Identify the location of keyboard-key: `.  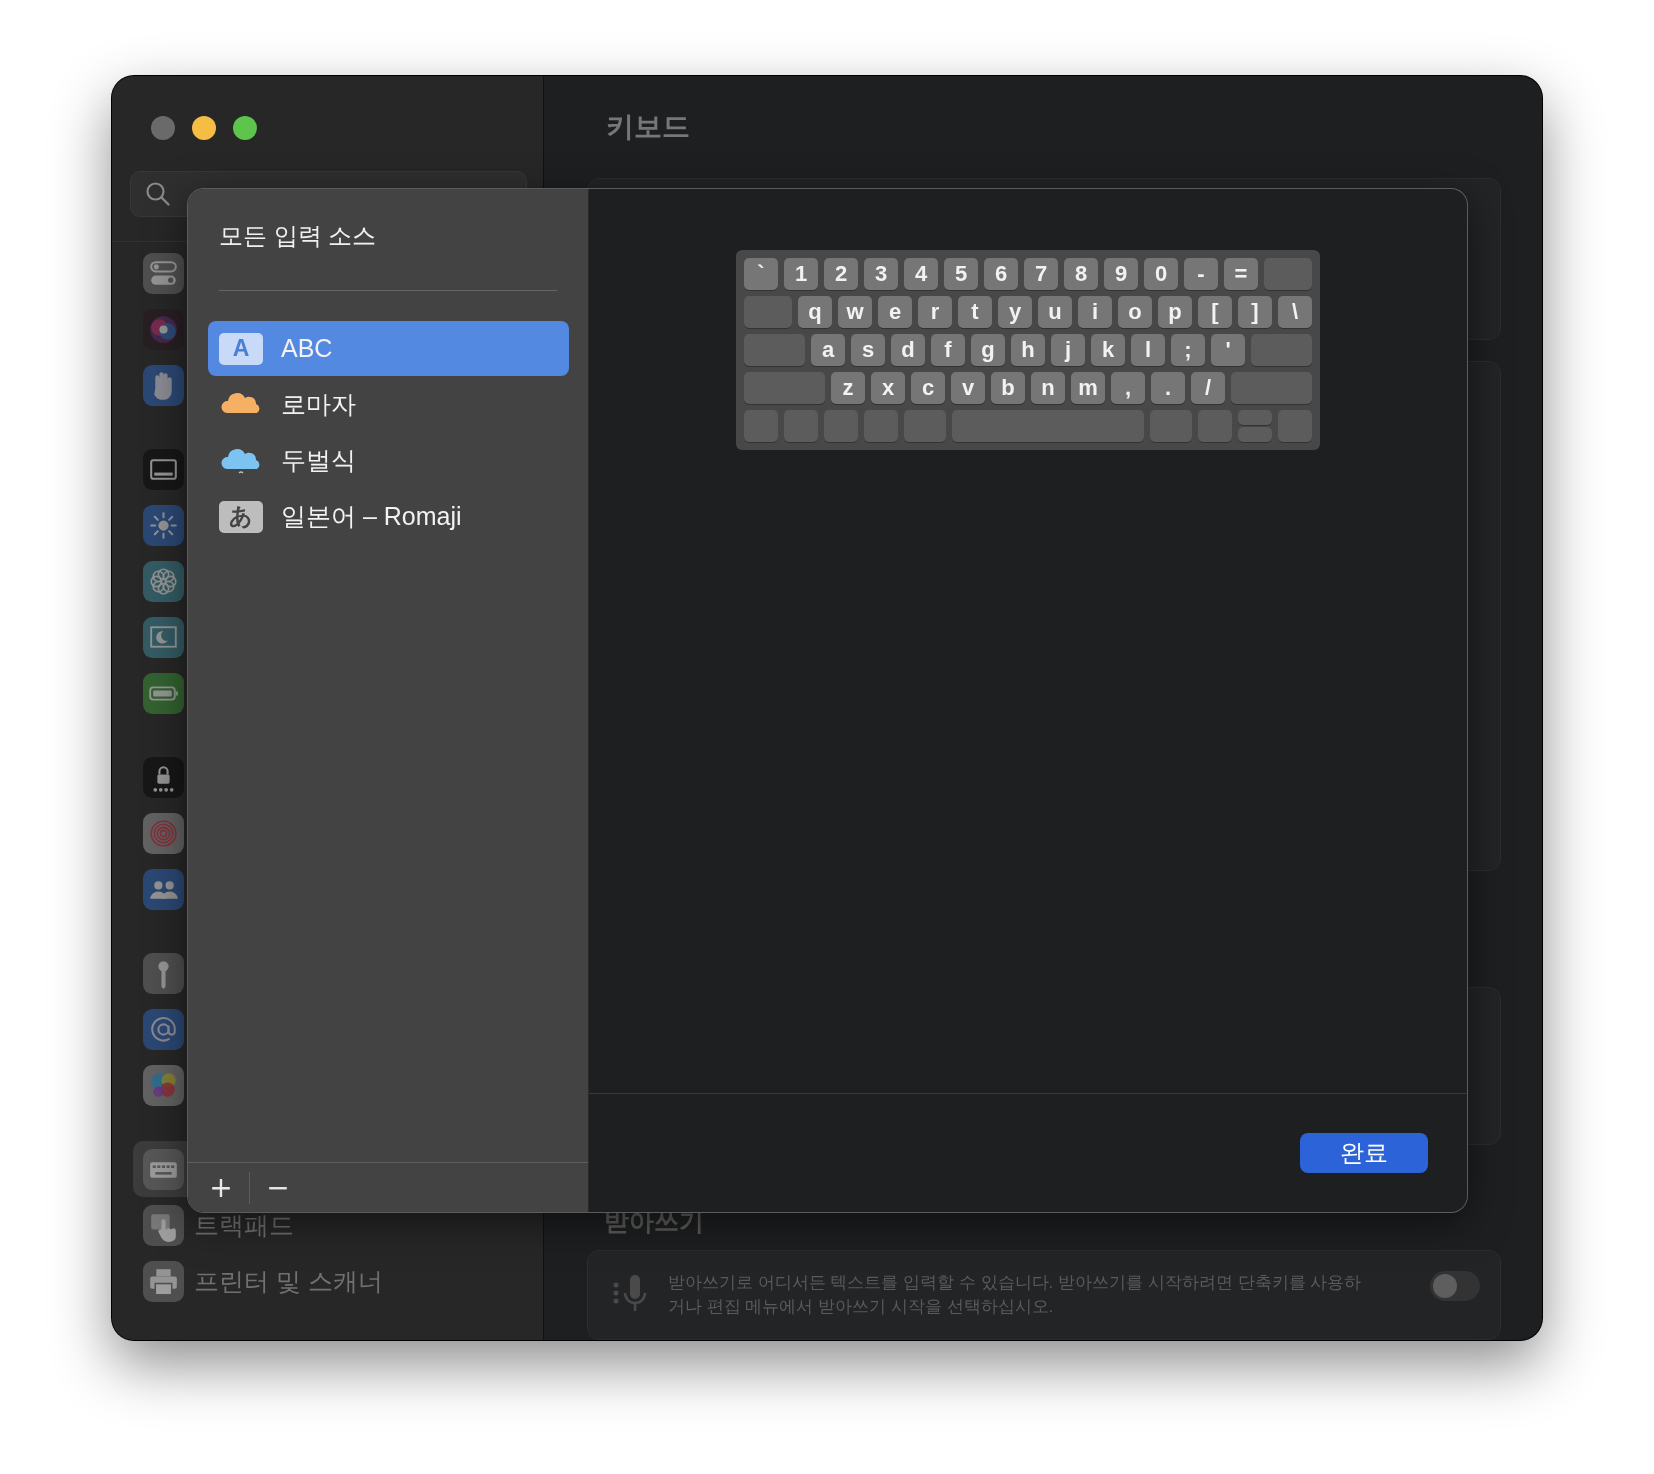
(761, 274).